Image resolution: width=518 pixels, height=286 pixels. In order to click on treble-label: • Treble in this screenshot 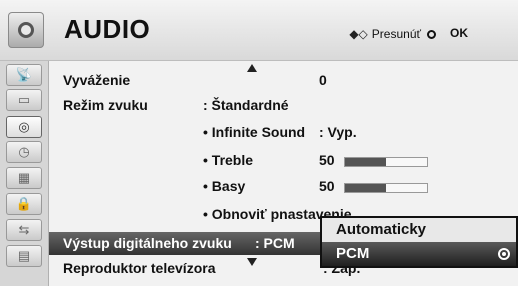, I will do `click(228, 160)`.